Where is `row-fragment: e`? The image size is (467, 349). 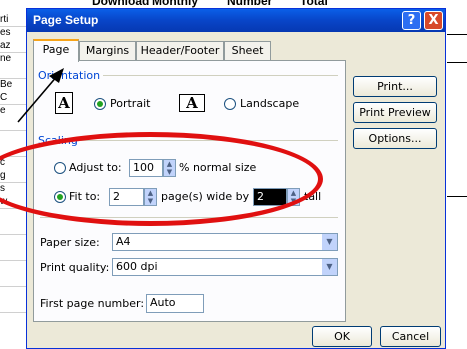
row-fragment: e is located at coordinates (3, 110).